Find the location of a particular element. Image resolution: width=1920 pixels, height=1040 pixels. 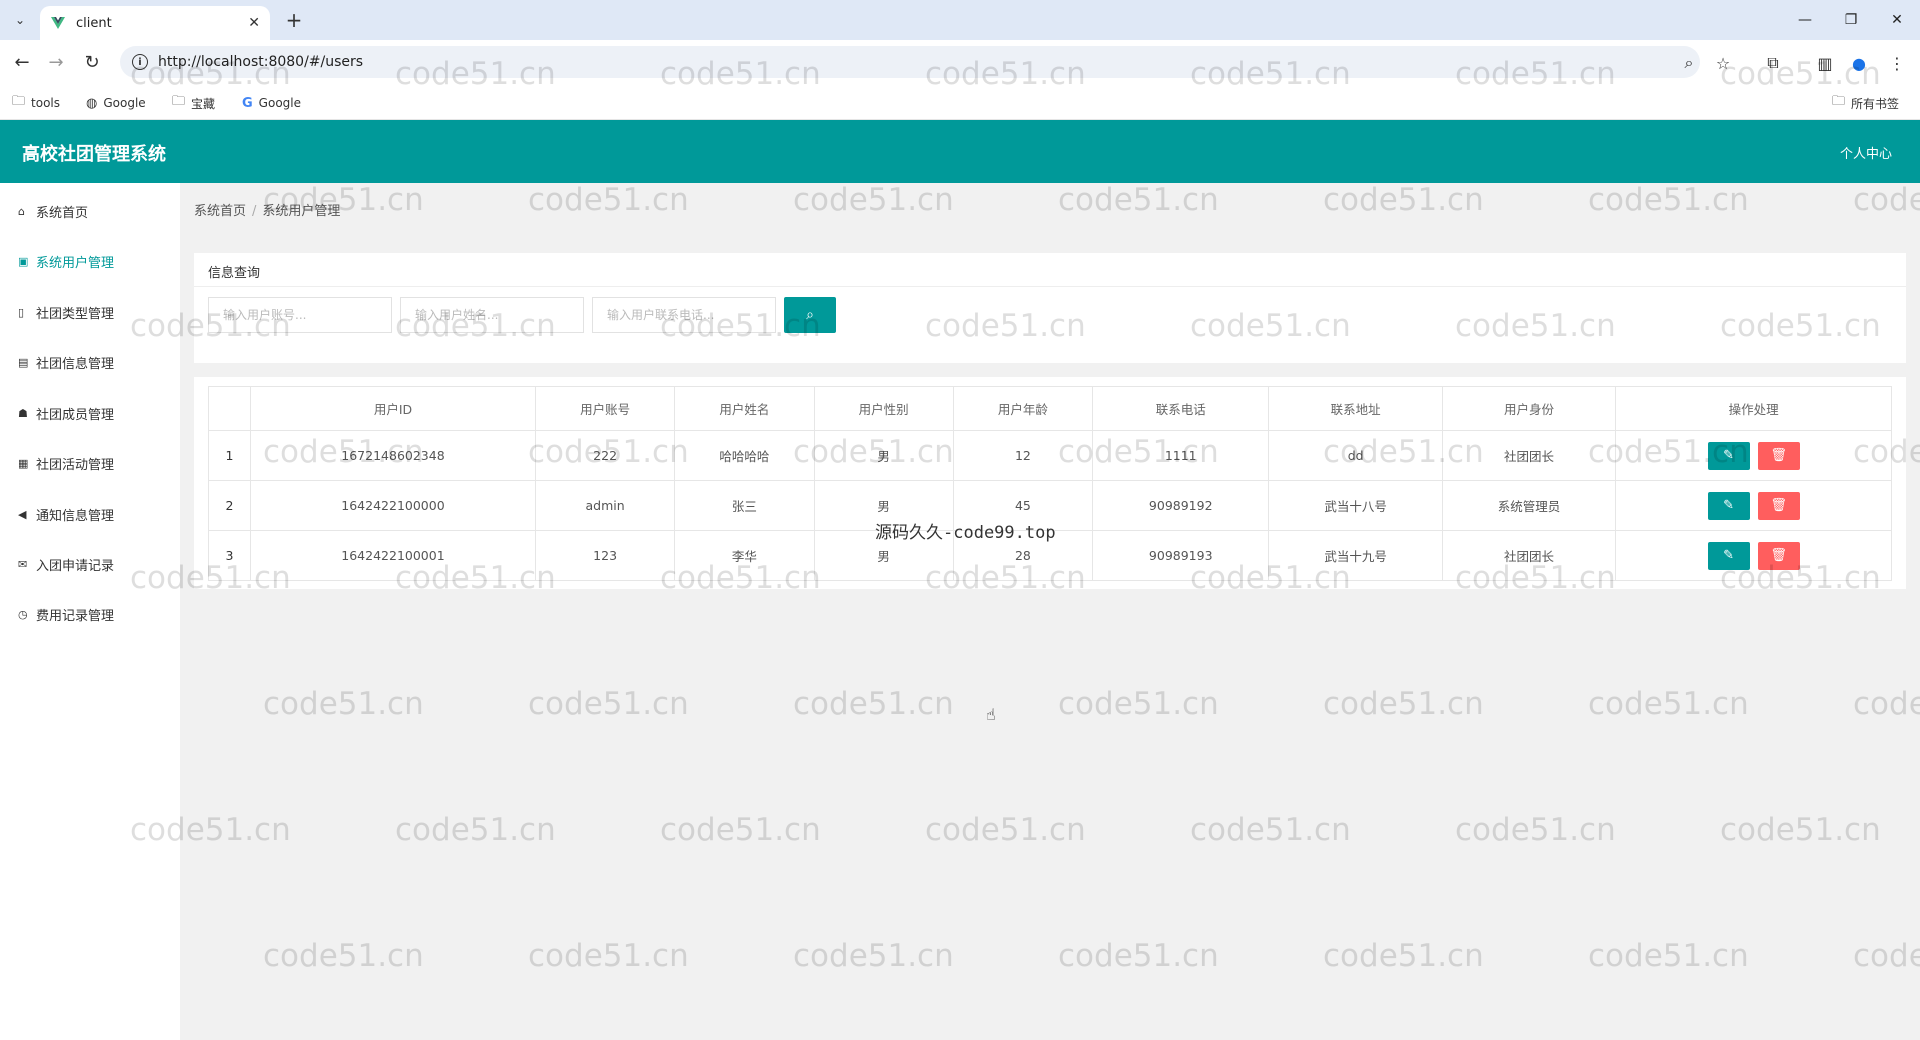

cell-user-id: 1642422100000 is located at coordinates (393, 505).